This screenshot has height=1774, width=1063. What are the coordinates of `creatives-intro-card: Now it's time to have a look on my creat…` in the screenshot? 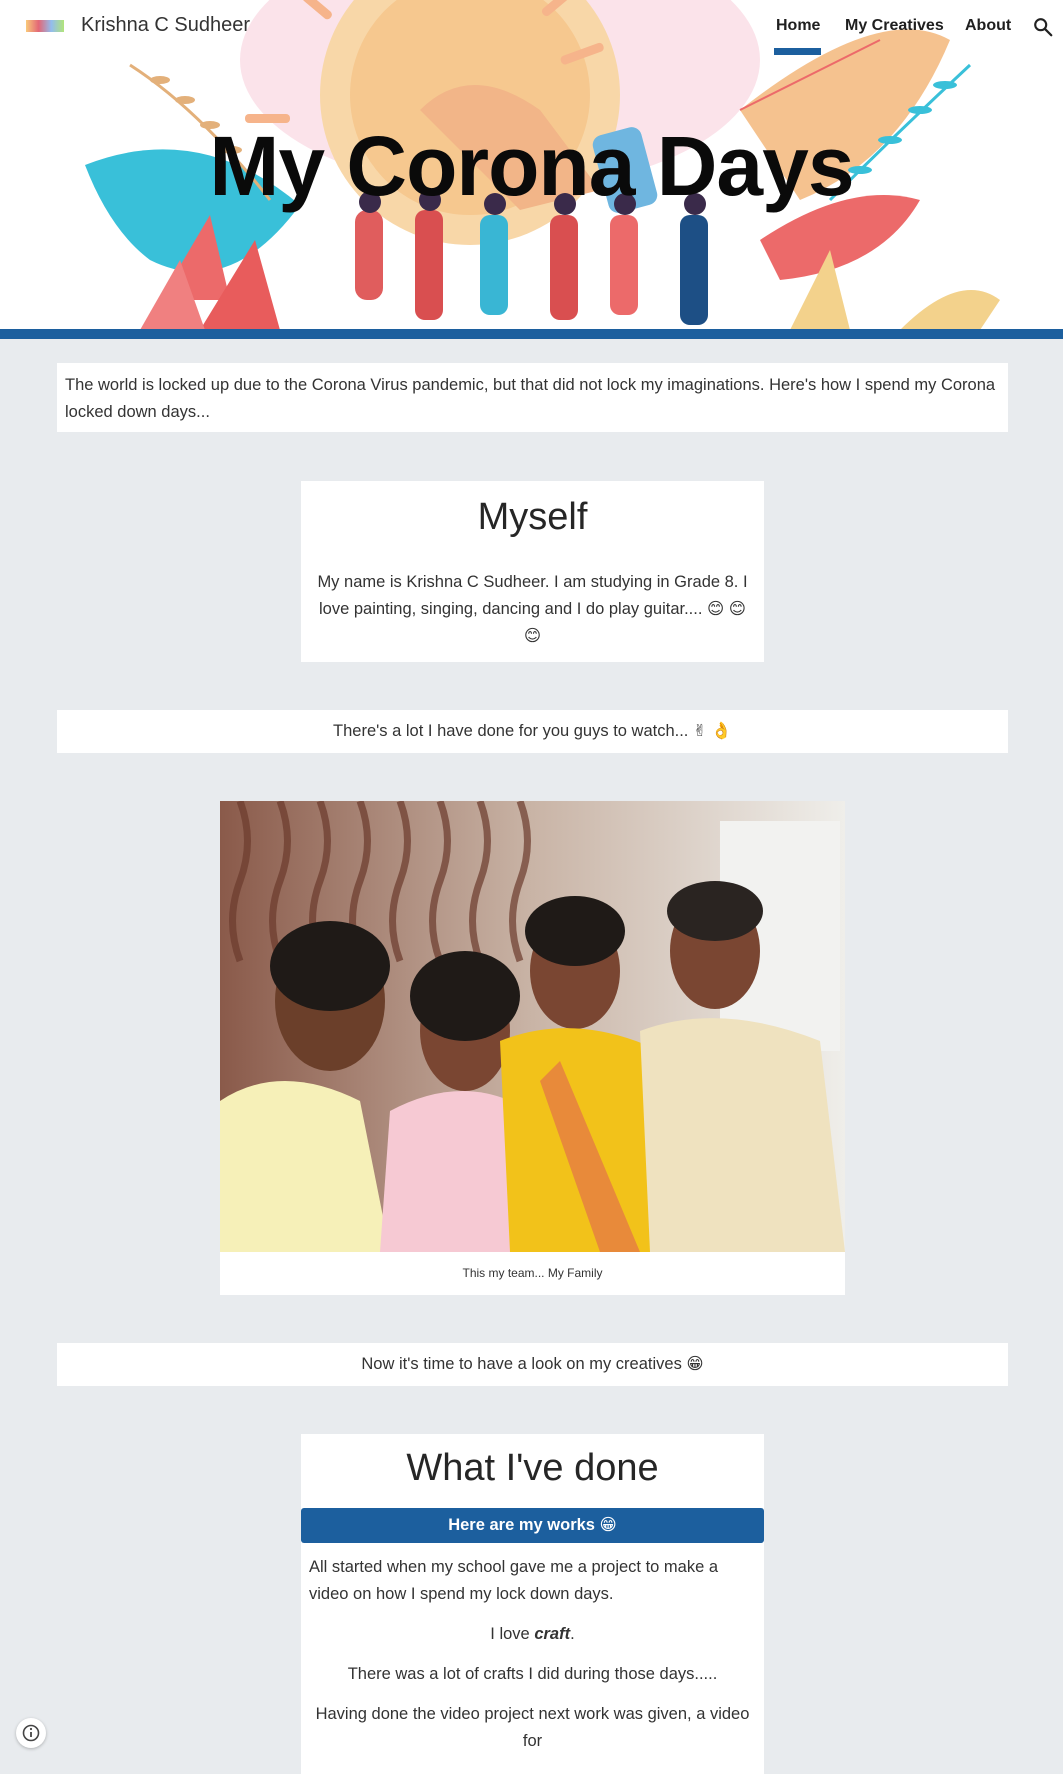 It's located at (532, 1364).